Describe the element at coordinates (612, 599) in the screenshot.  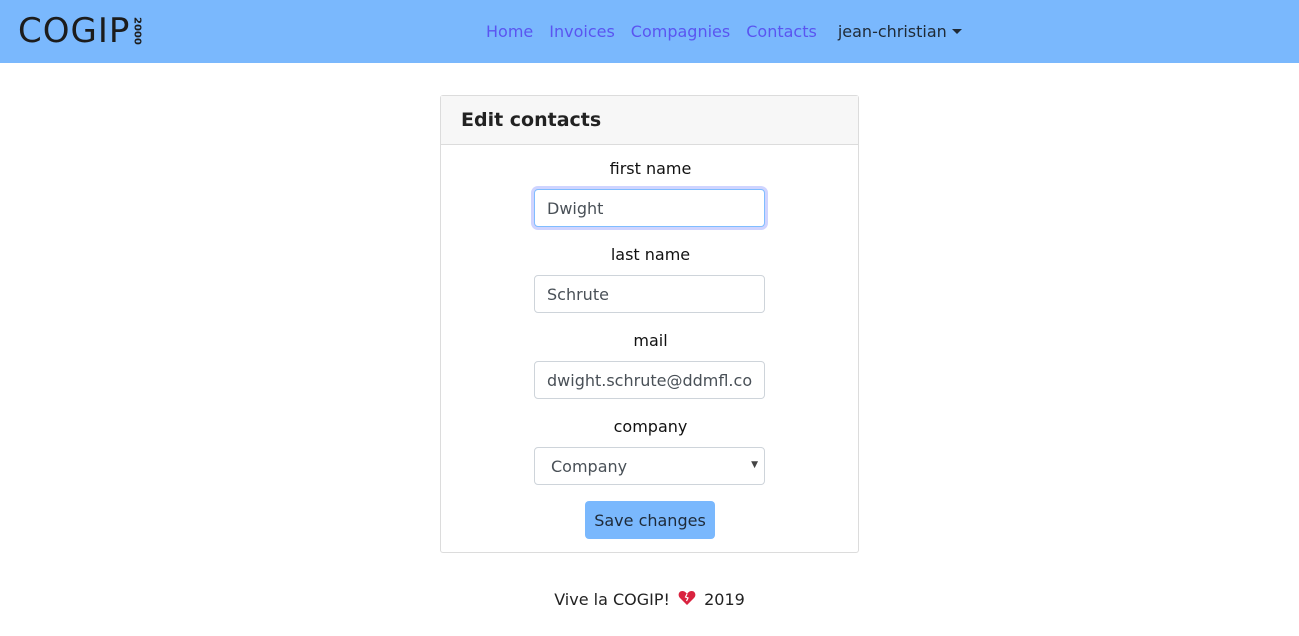
I see `footer-text: Vive la COGIP!` at that location.